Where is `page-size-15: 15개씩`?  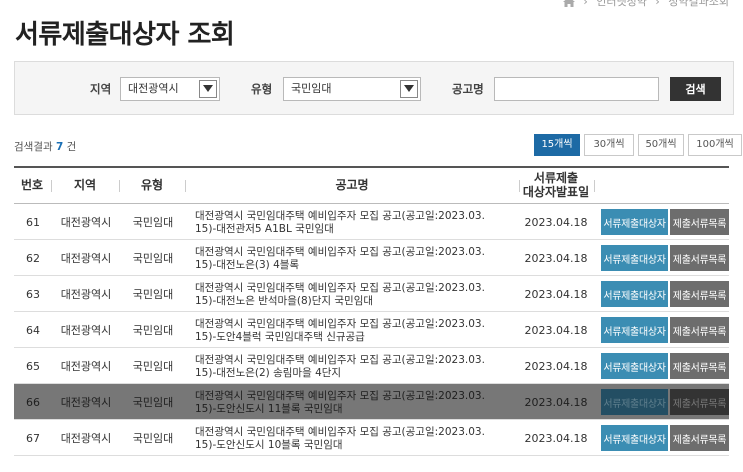 page-size-15: 15개씩 is located at coordinates (557, 145).